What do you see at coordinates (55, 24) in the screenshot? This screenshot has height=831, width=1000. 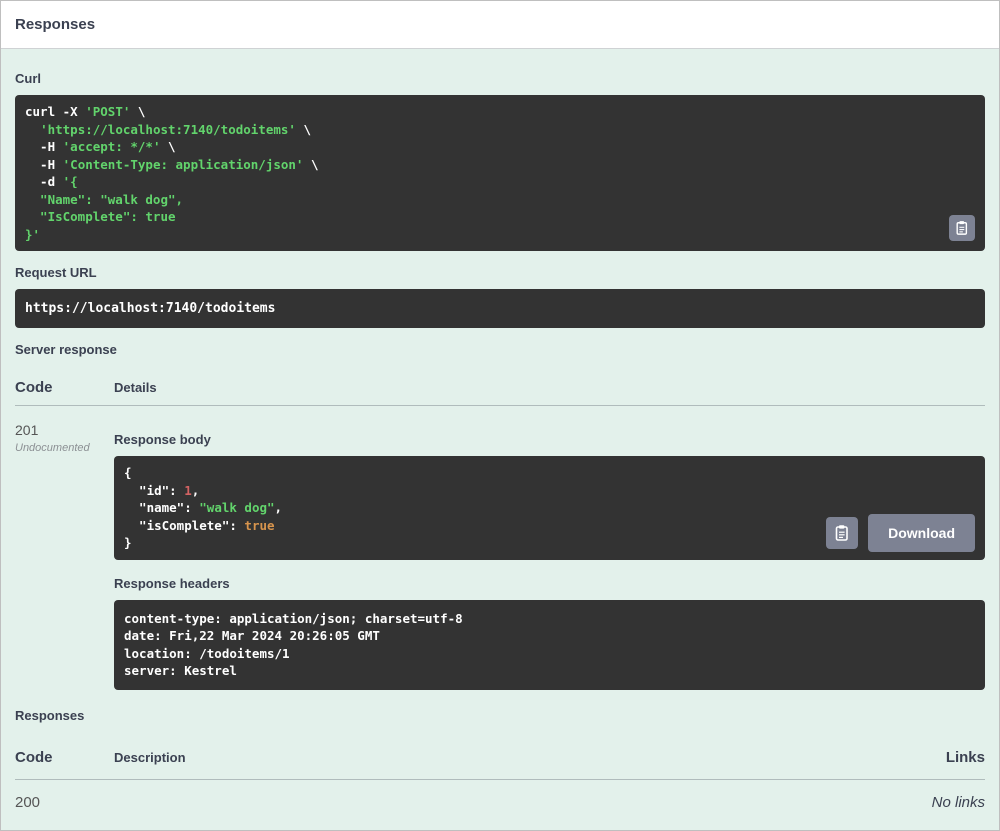 I see `responses-section-title: Responses` at bounding box center [55, 24].